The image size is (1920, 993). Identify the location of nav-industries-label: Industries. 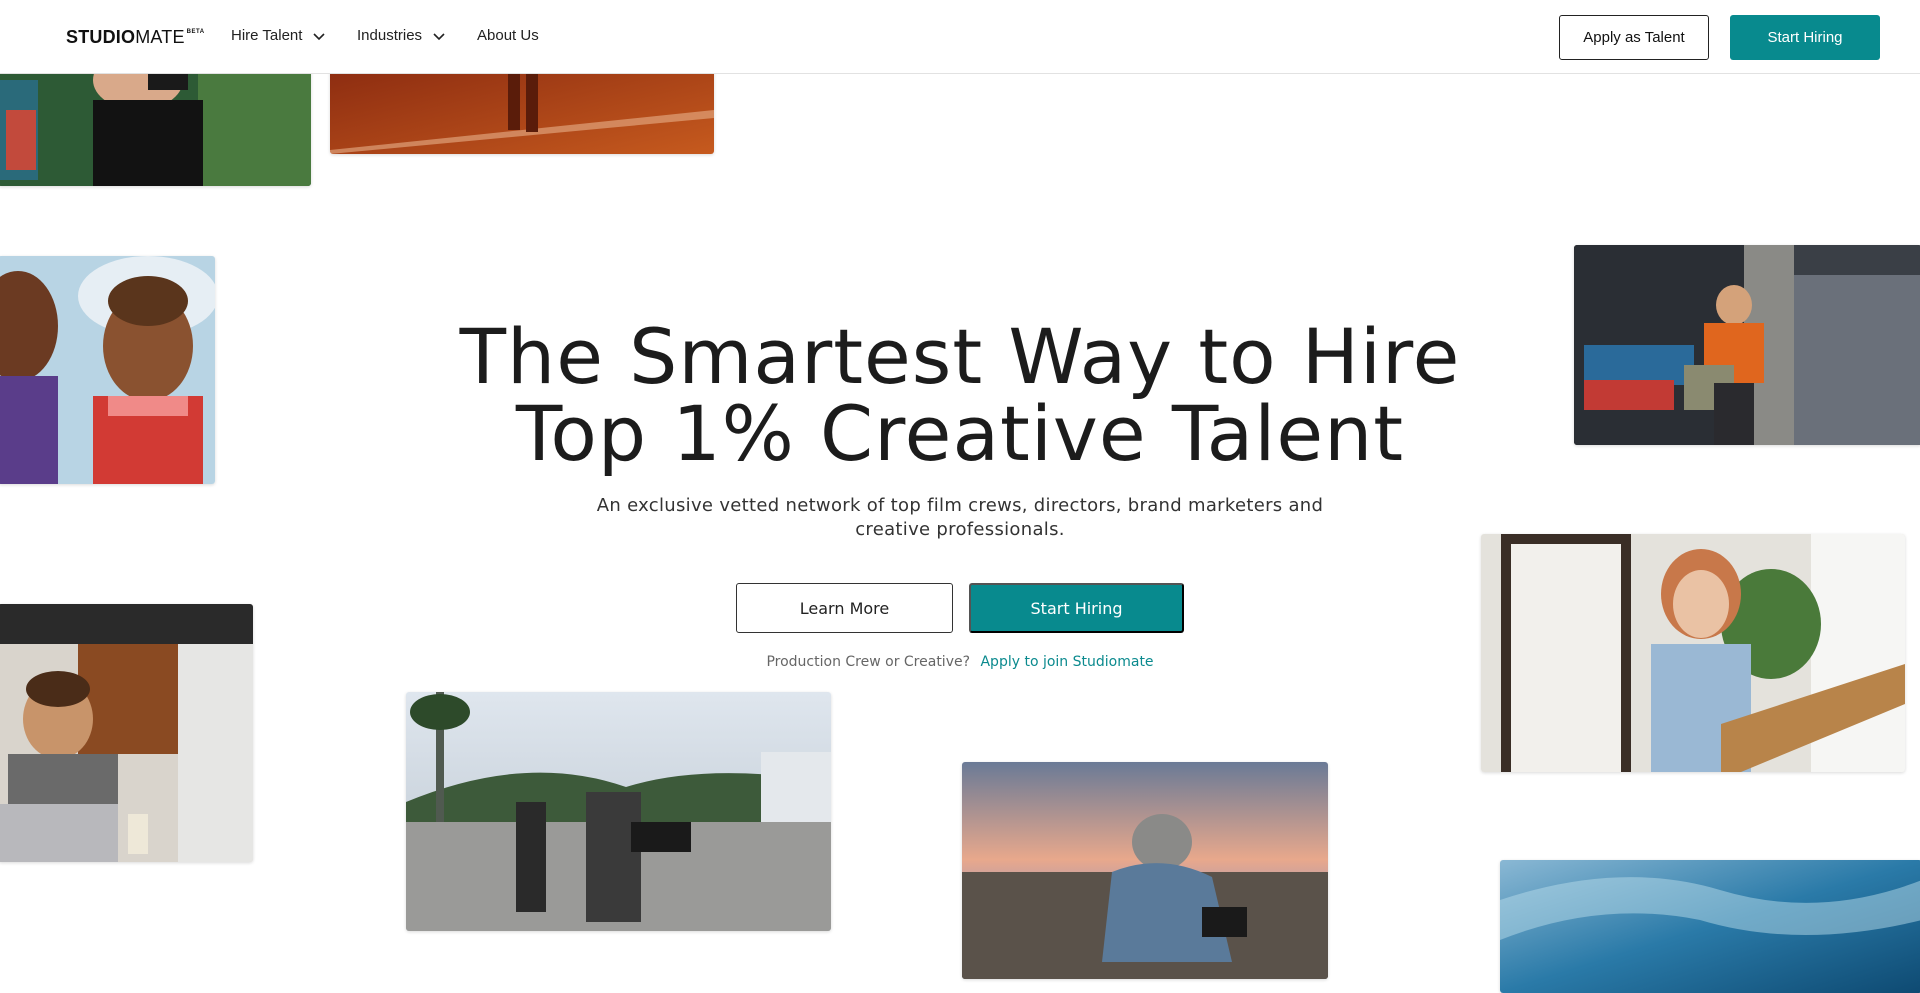
(390, 35).